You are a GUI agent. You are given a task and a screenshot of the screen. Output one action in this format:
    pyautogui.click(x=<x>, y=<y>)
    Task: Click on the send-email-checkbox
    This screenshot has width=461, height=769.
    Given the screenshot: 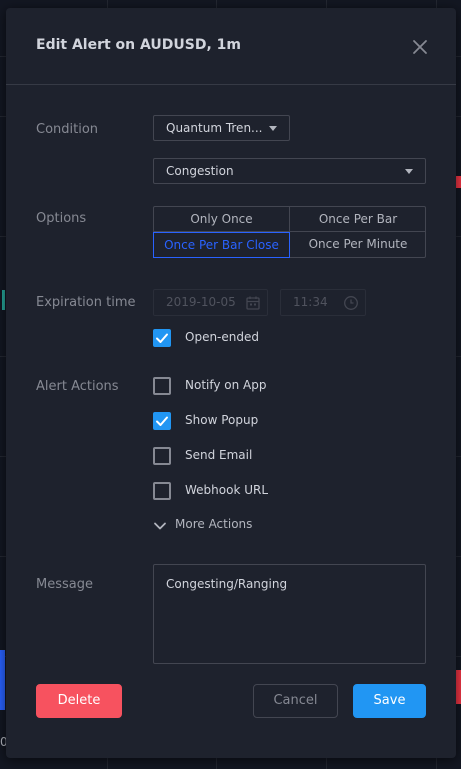 What is the action you would take?
    pyautogui.click(x=162, y=456)
    